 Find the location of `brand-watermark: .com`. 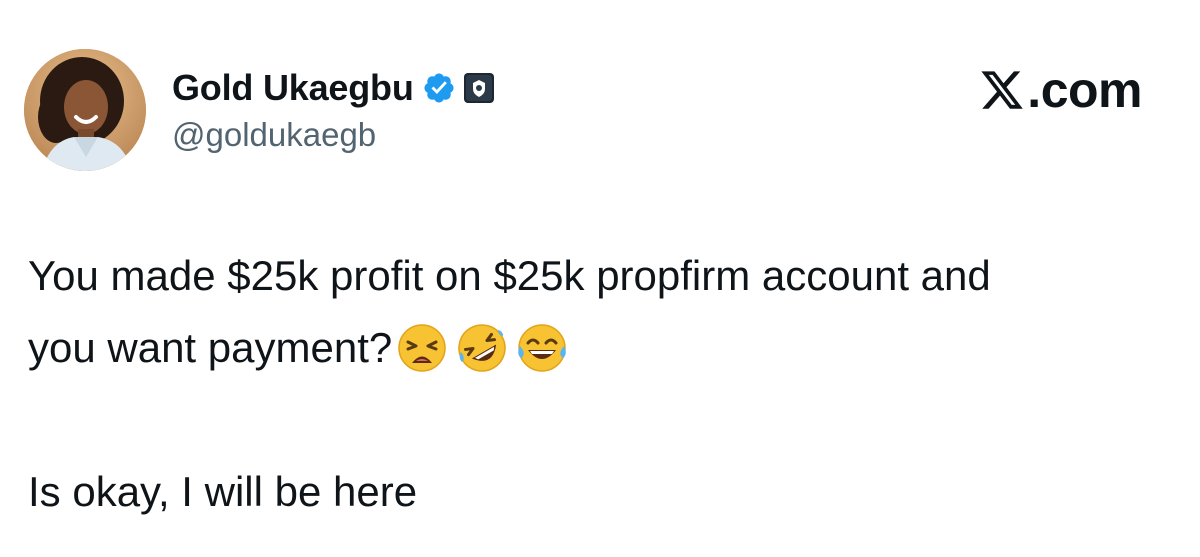

brand-watermark: .com is located at coordinates (1060, 90).